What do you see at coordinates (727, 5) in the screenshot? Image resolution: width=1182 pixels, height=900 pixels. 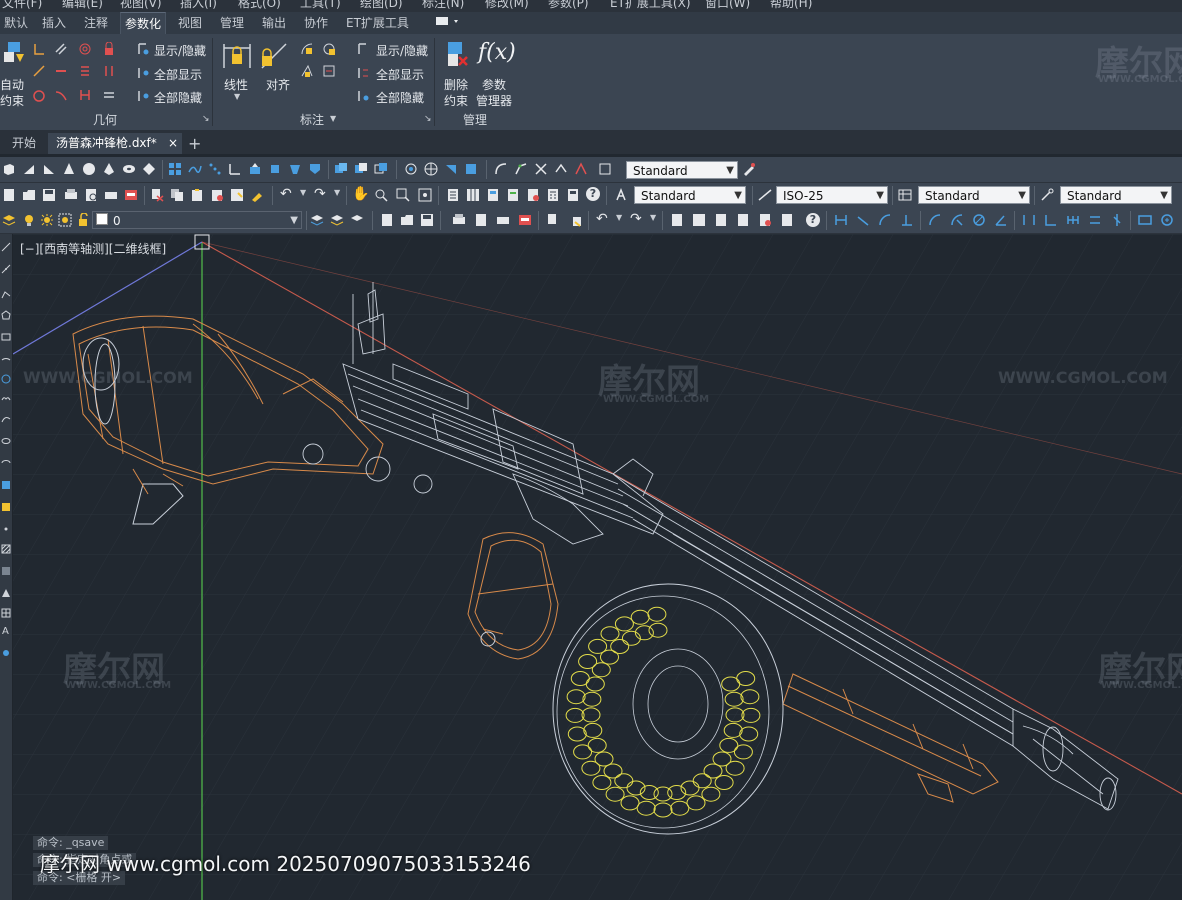 I see `menu-window: 窗口(W)` at bounding box center [727, 5].